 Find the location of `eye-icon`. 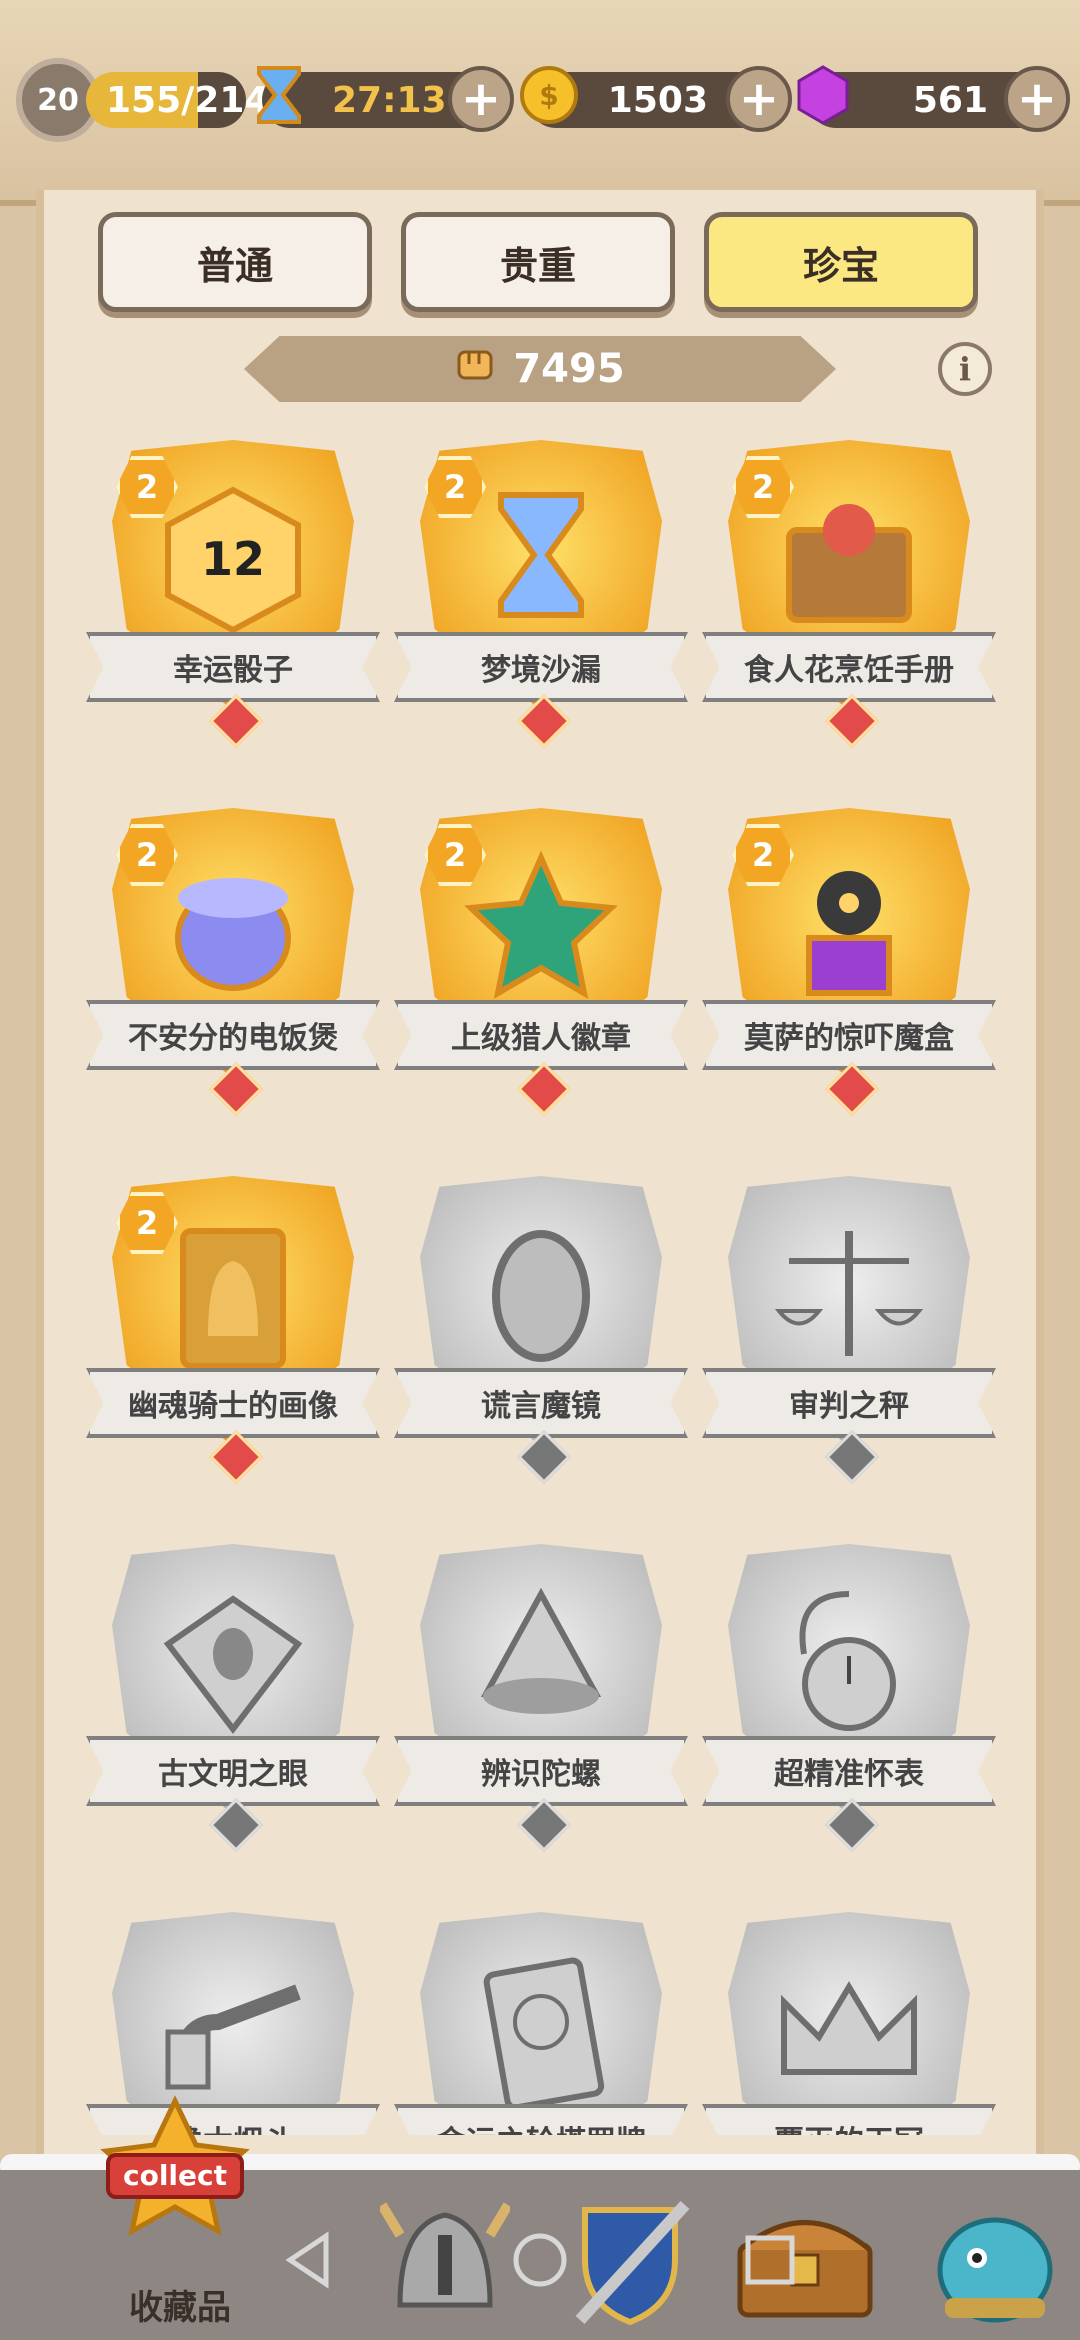

eye-icon is located at coordinates (233, 1664).